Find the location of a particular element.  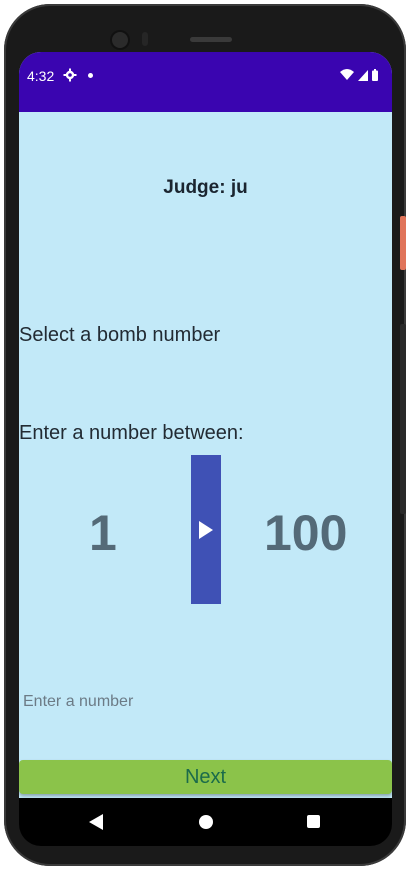

gear-icon is located at coordinates (70, 75).